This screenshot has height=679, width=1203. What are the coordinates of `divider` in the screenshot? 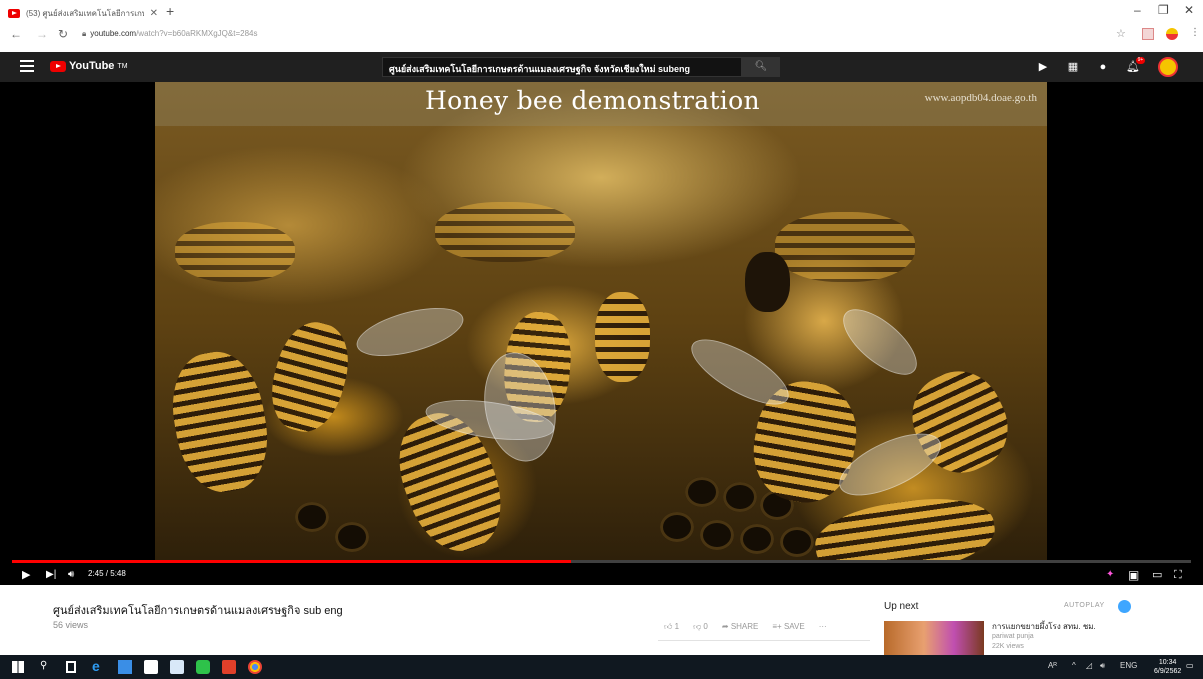 It's located at (764, 640).